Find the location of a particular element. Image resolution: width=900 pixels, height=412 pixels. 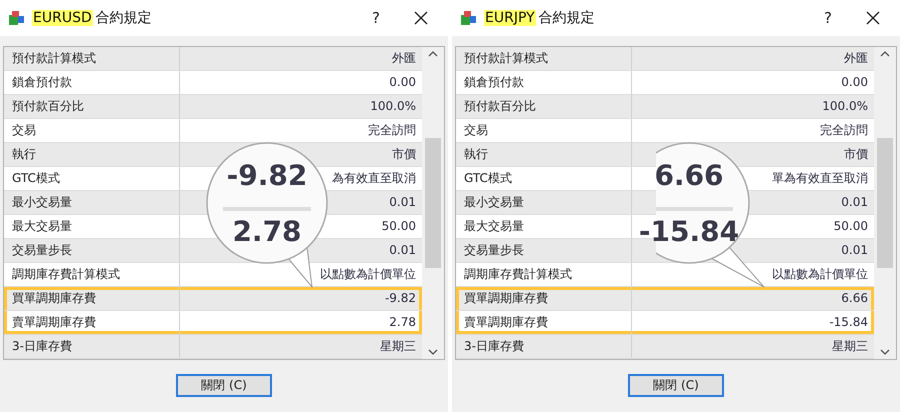

property-value: 為有效直至取消 is located at coordinates (374, 178).